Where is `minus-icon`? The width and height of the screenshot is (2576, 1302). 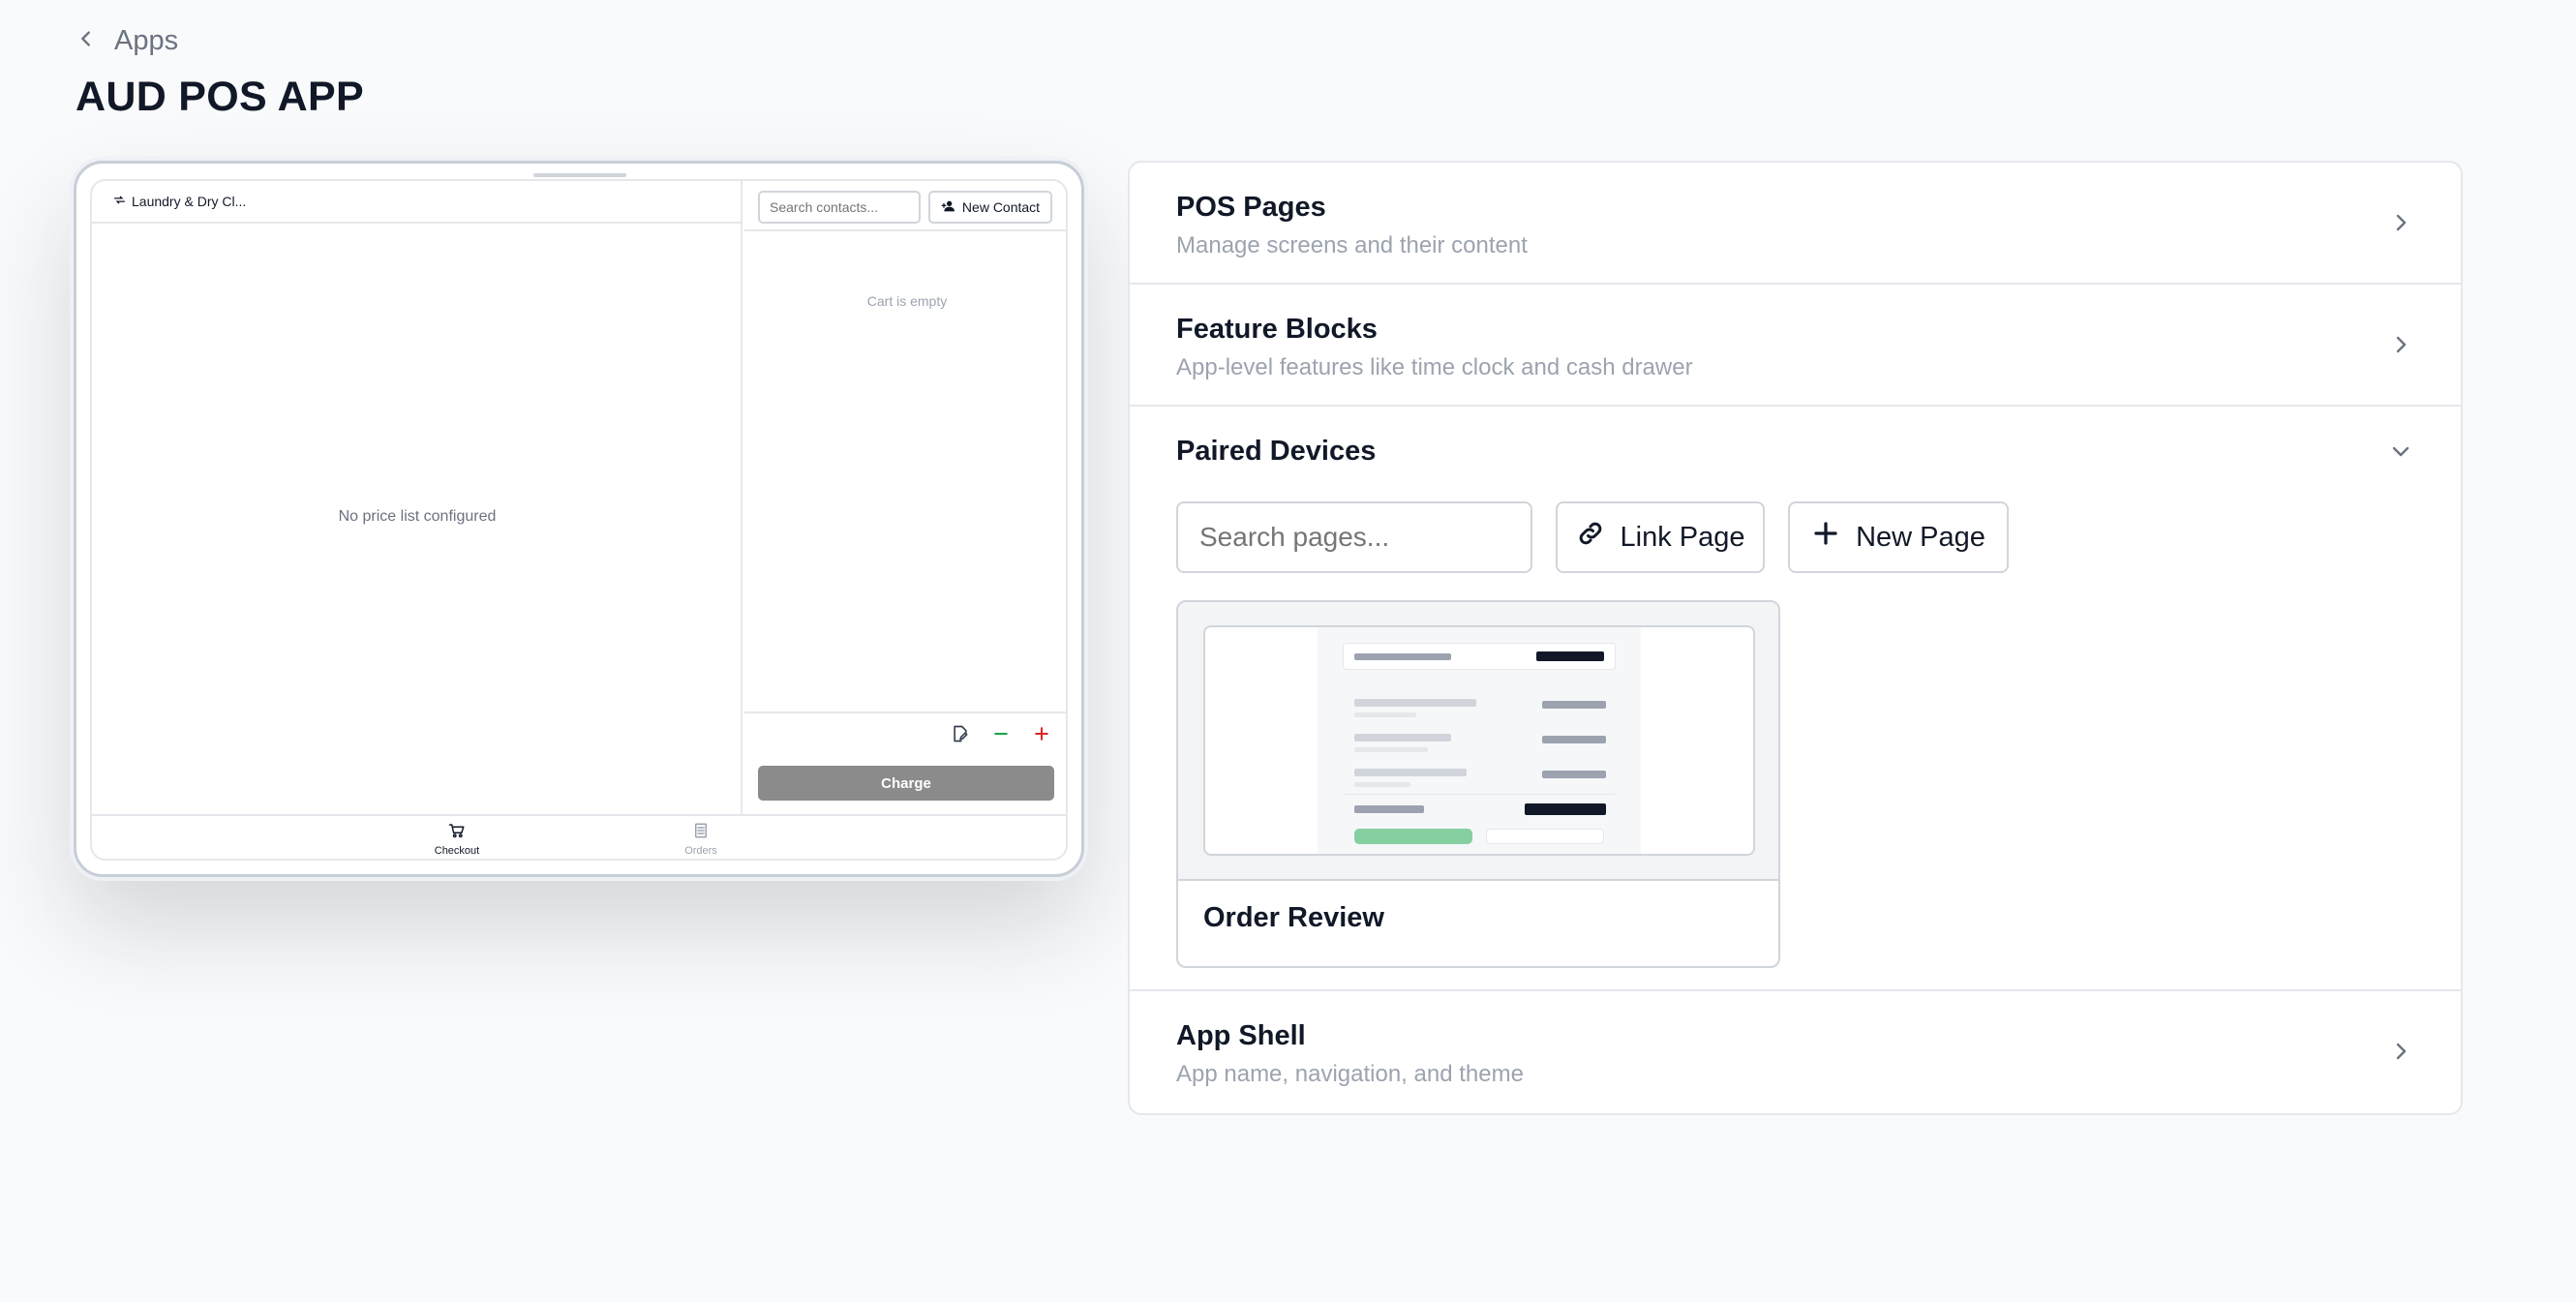 minus-icon is located at coordinates (1001, 734).